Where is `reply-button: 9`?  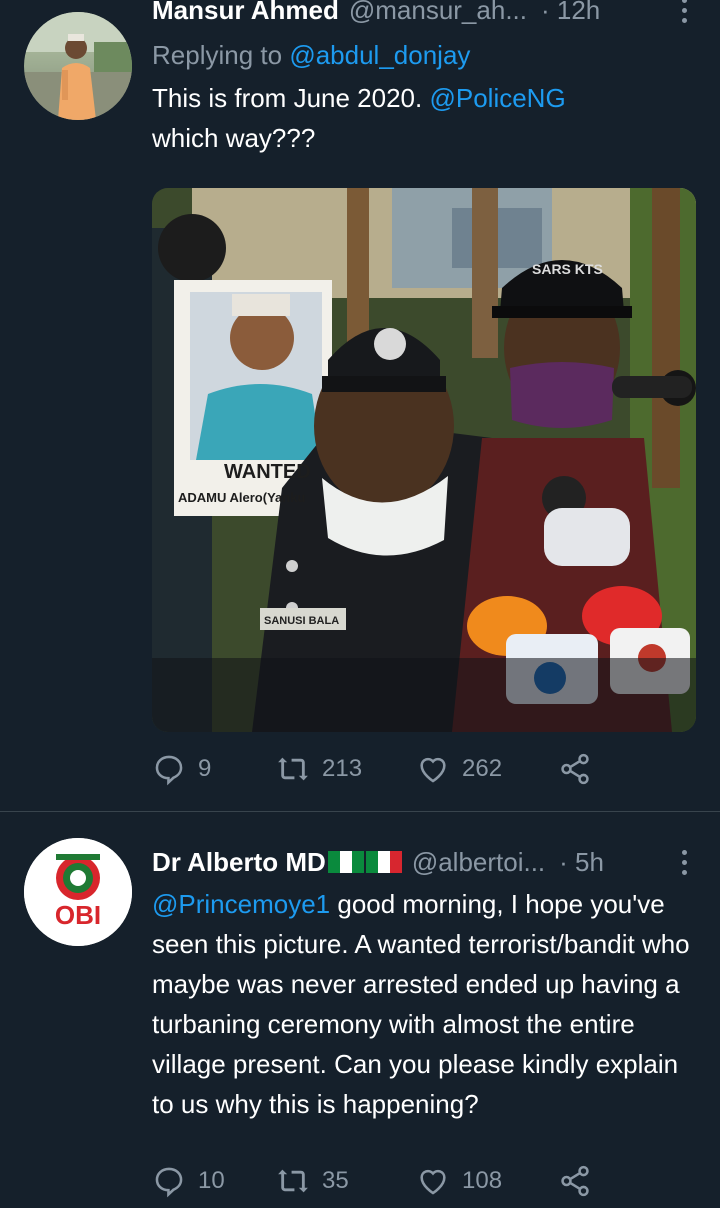 reply-button: 9 is located at coordinates (214, 769).